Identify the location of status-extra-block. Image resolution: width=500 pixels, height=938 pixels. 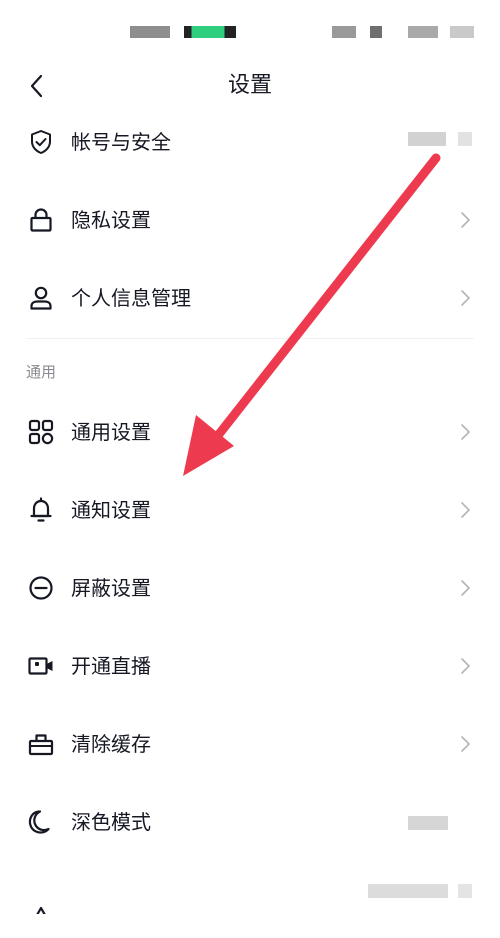
(462, 32).